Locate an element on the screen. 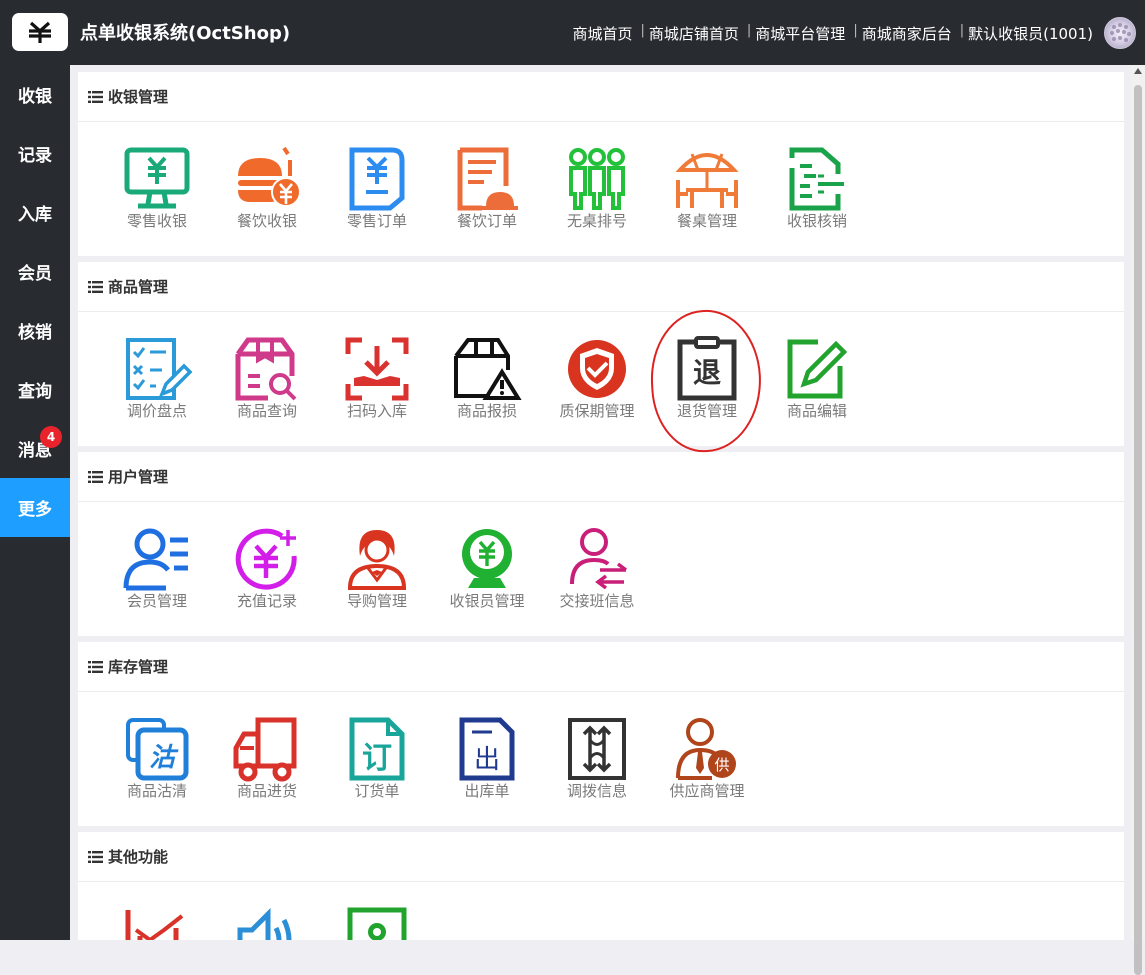 Image resolution: width=1145 pixels, height=975 pixels. logo is located at coordinates (40, 32).